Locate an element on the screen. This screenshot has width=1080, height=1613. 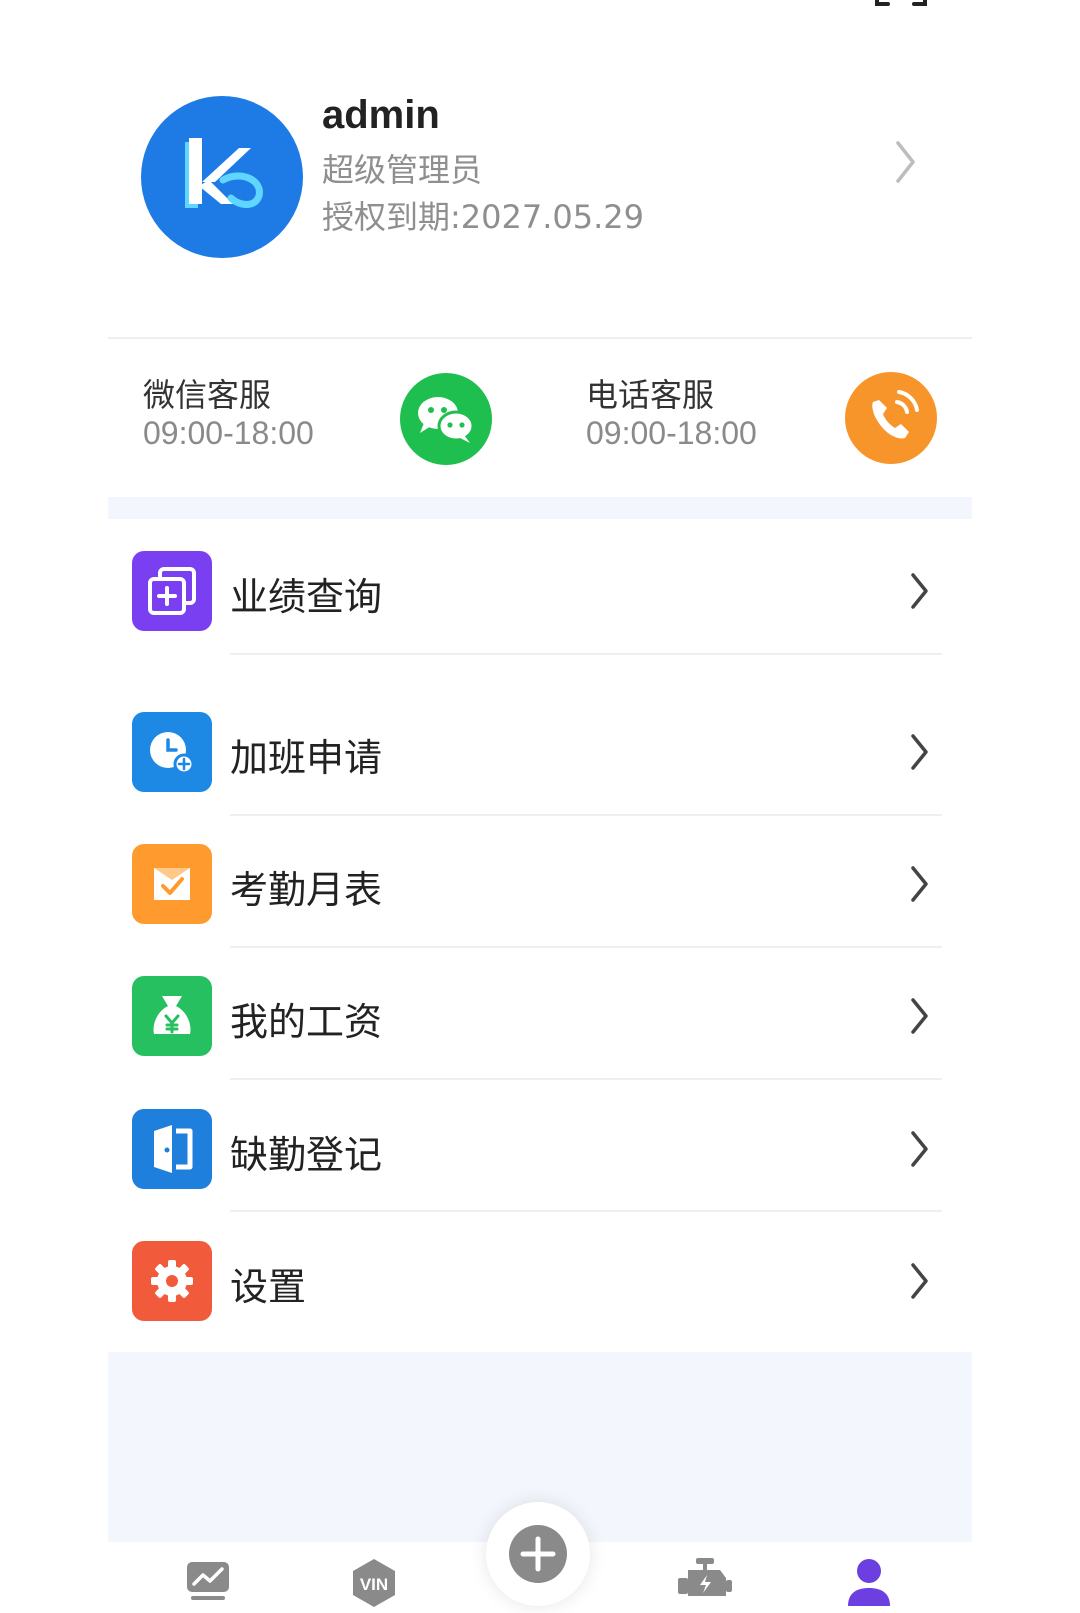
vin-icon: VIN is located at coordinates (374, 1583).